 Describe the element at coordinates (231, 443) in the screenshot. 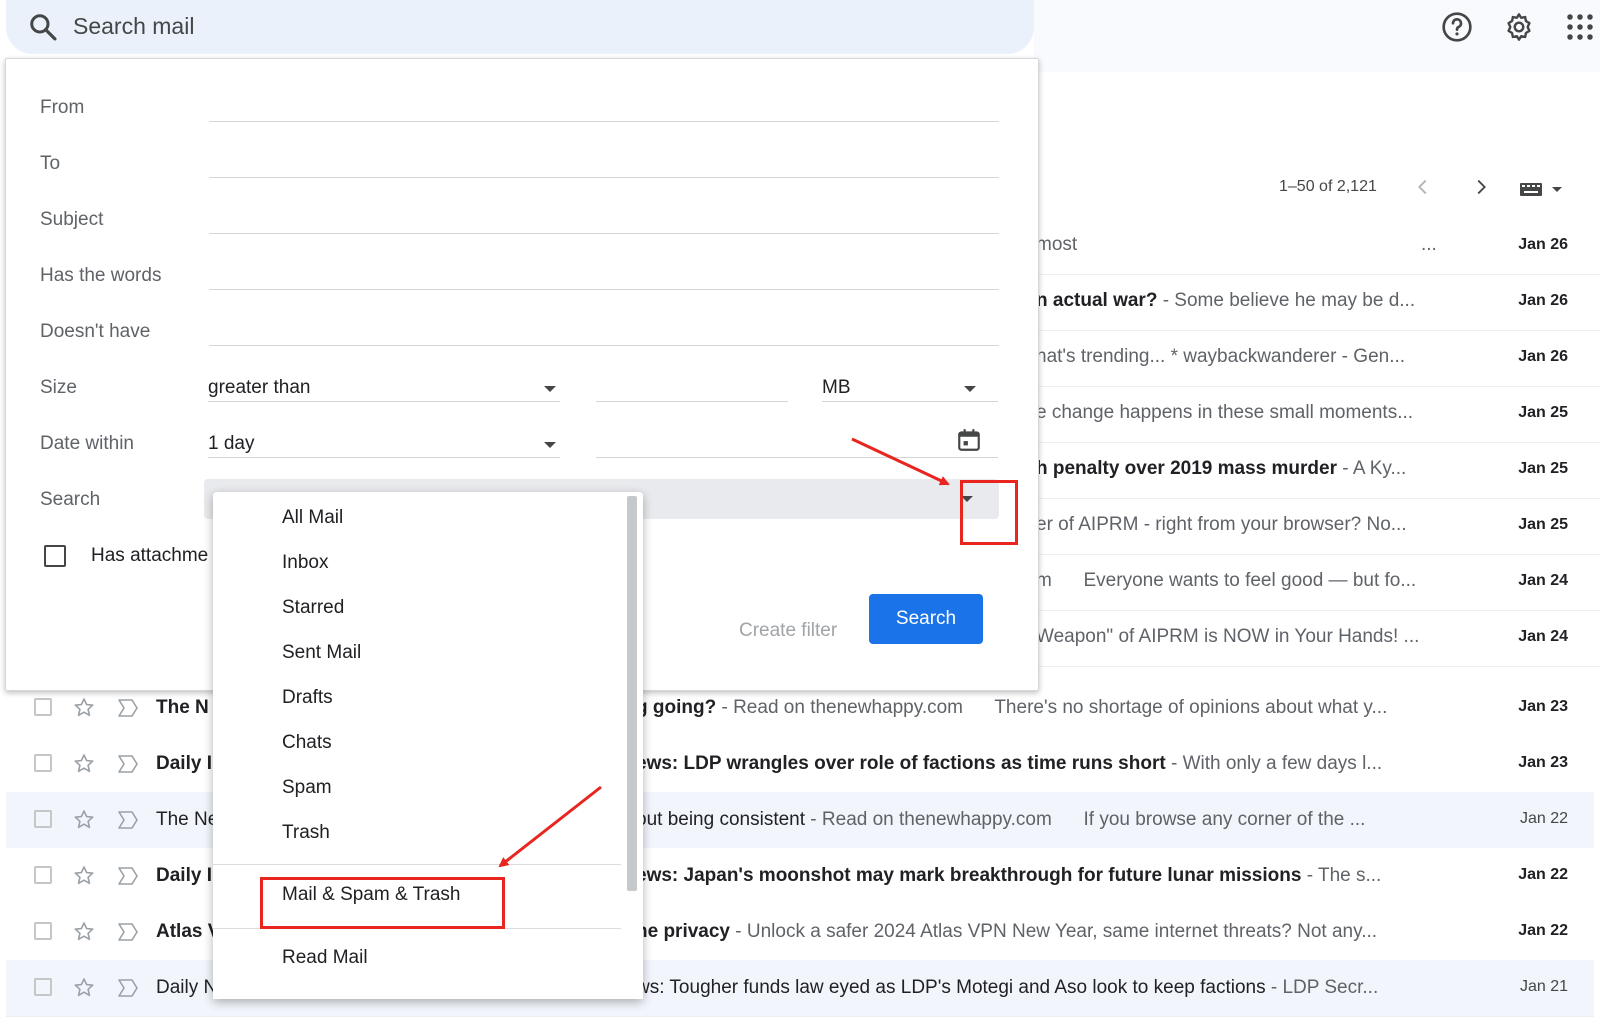

I see `date-range-value: 1 day` at that location.